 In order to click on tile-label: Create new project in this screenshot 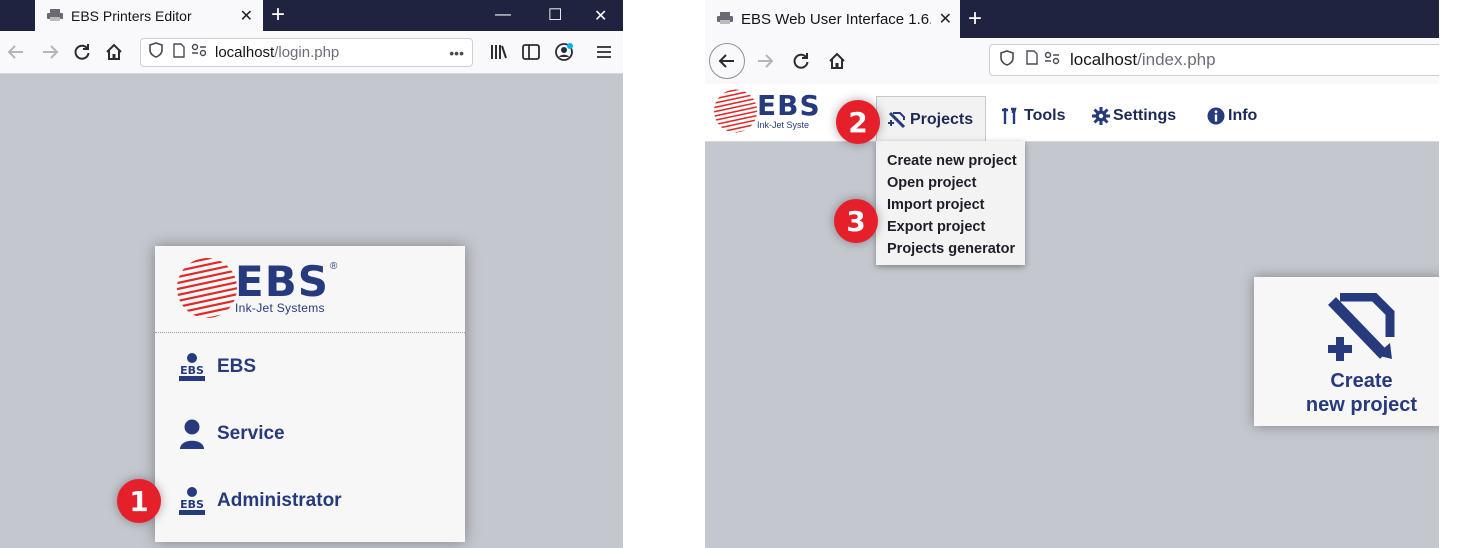, I will do `click(1346, 393)`.